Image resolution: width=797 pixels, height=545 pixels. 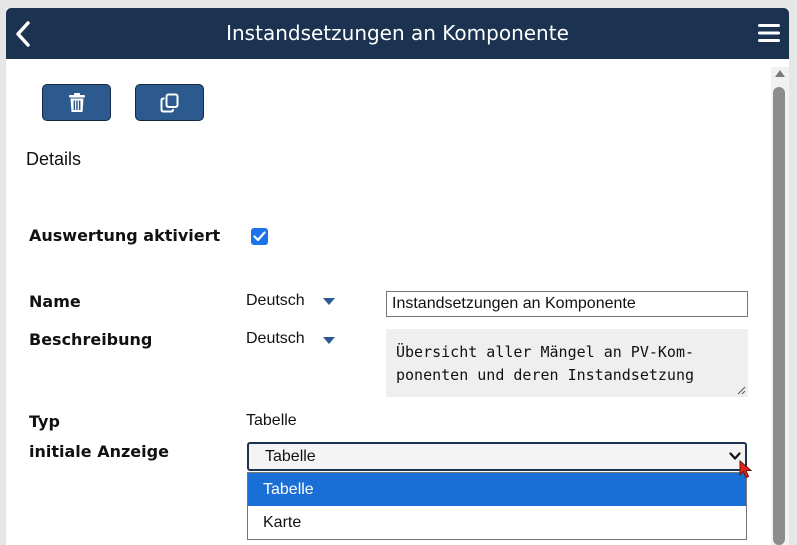 I want to click on mouse-cursor-icon, so click(x=746, y=469).